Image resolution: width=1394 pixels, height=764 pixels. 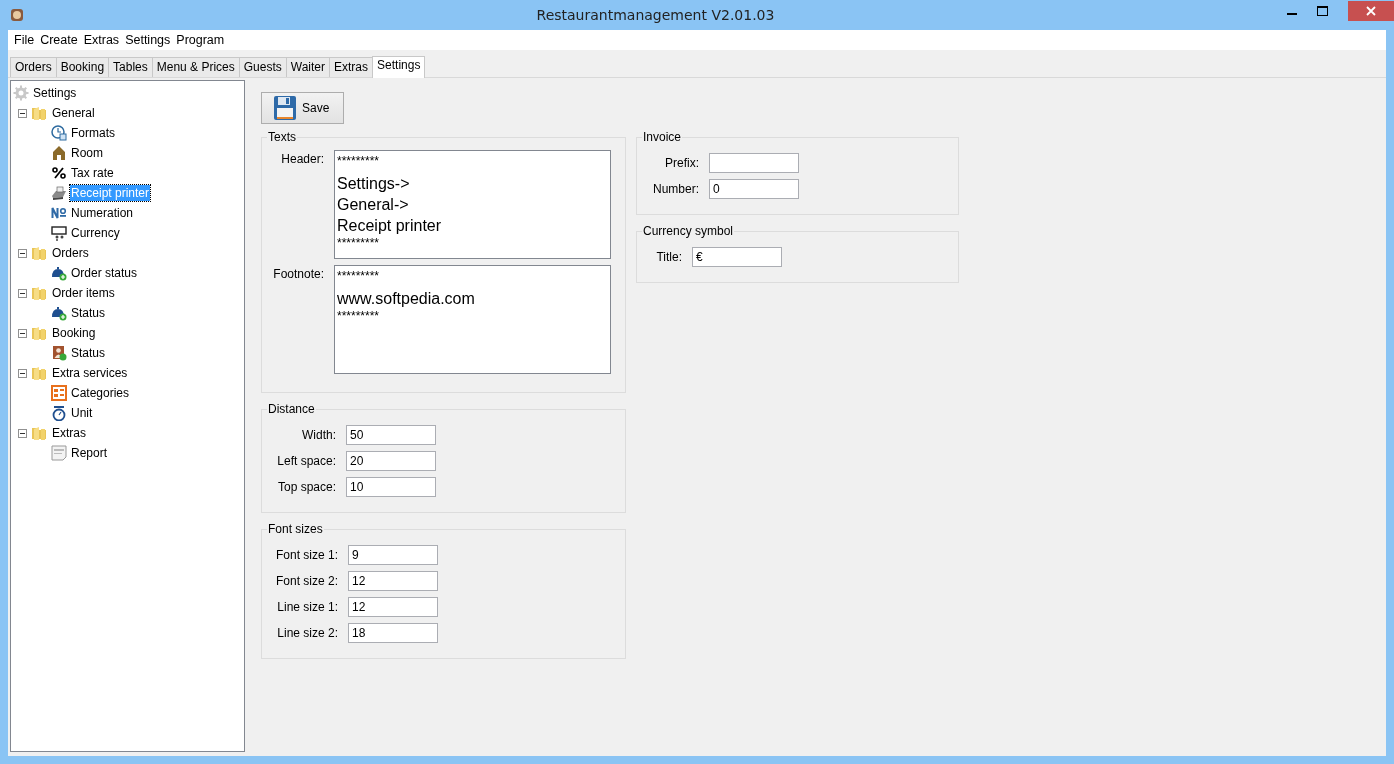 I want to click on tab: Tables, so click(x=130, y=67).